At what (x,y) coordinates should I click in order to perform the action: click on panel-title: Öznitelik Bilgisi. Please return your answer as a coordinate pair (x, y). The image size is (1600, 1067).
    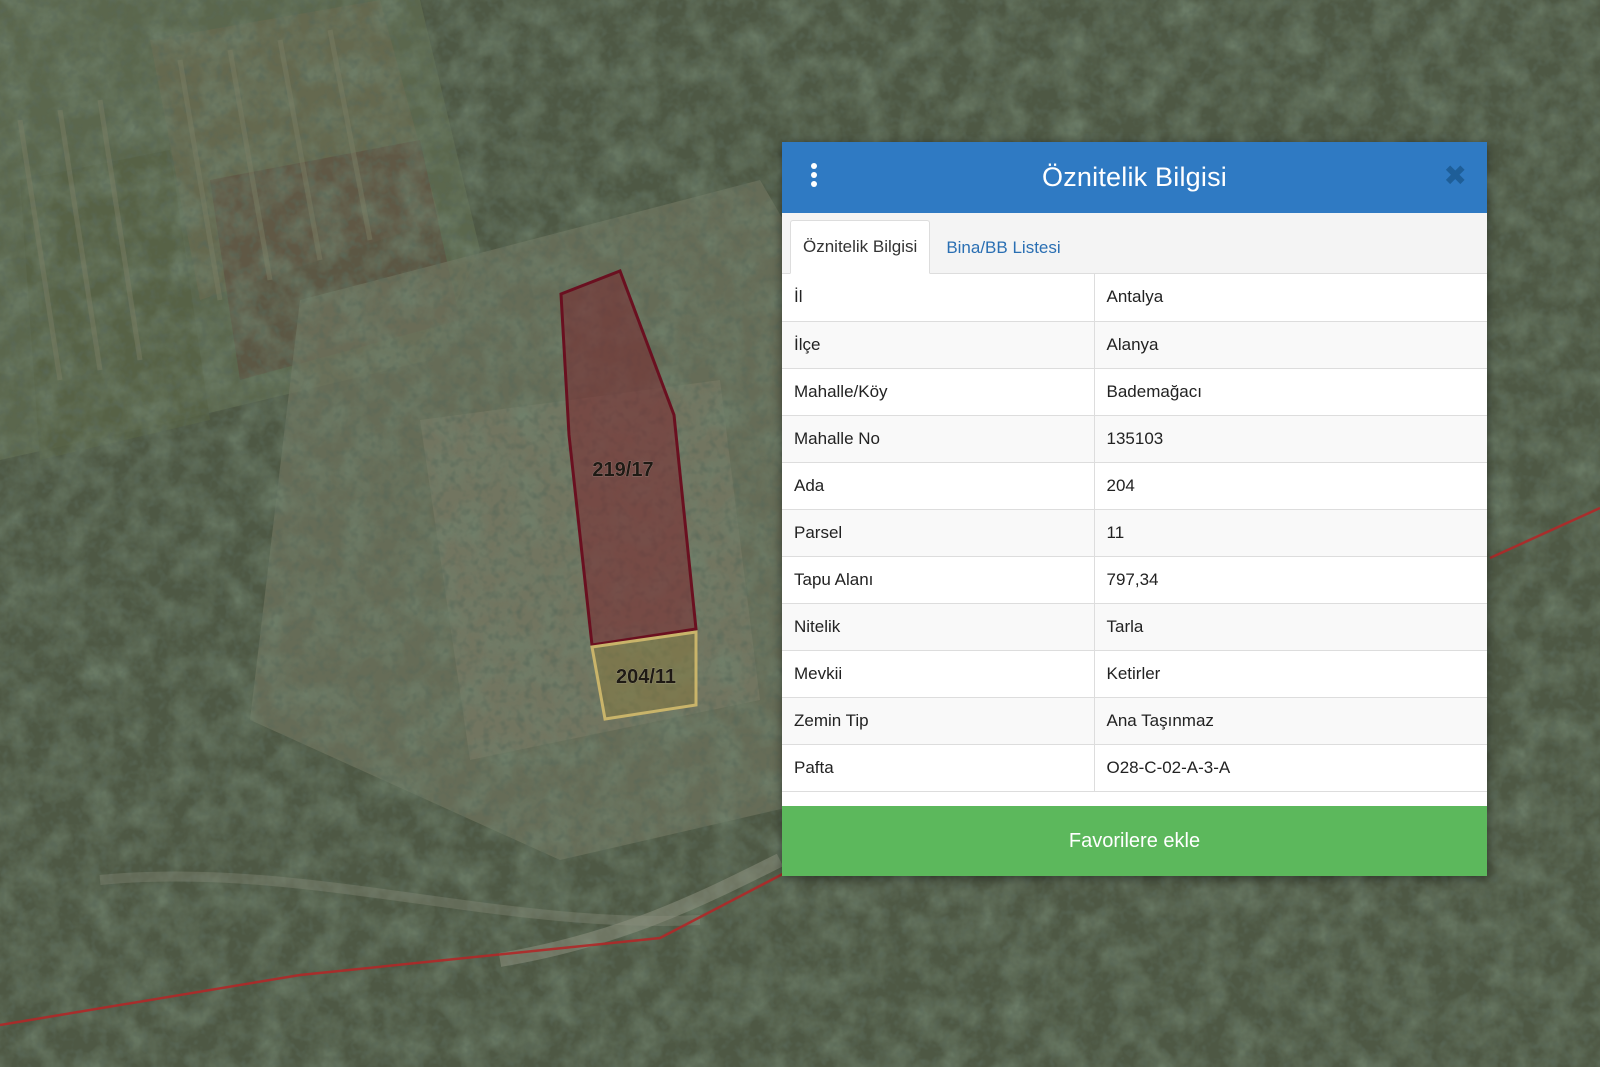
    Looking at the image, I should click on (1134, 177).